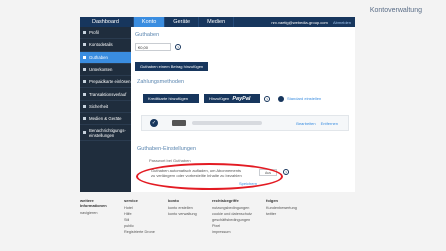 This screenshot has height=251, width=446. Describe the element at coordinates (84, 94) in the screenshot. I see `history-icon` at that location.